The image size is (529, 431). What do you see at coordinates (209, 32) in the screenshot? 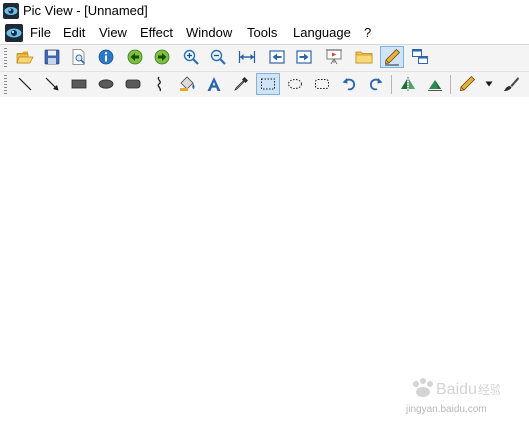
I see `menu-window: Window` at bounding box center [209, 32].